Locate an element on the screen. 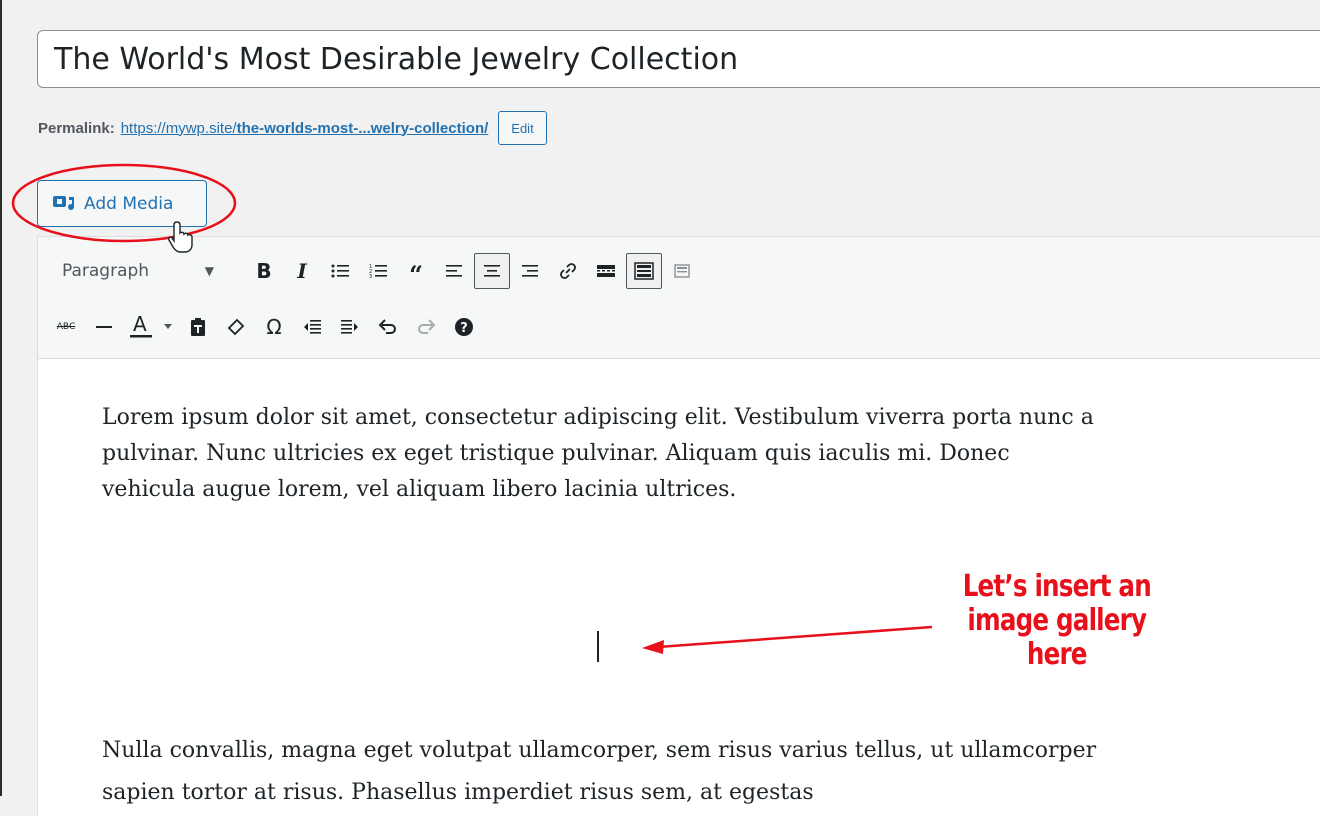 The width and height of the screenshot is (1320, 816). format-select-value: Paragraph is located at coordinates (106, 271).